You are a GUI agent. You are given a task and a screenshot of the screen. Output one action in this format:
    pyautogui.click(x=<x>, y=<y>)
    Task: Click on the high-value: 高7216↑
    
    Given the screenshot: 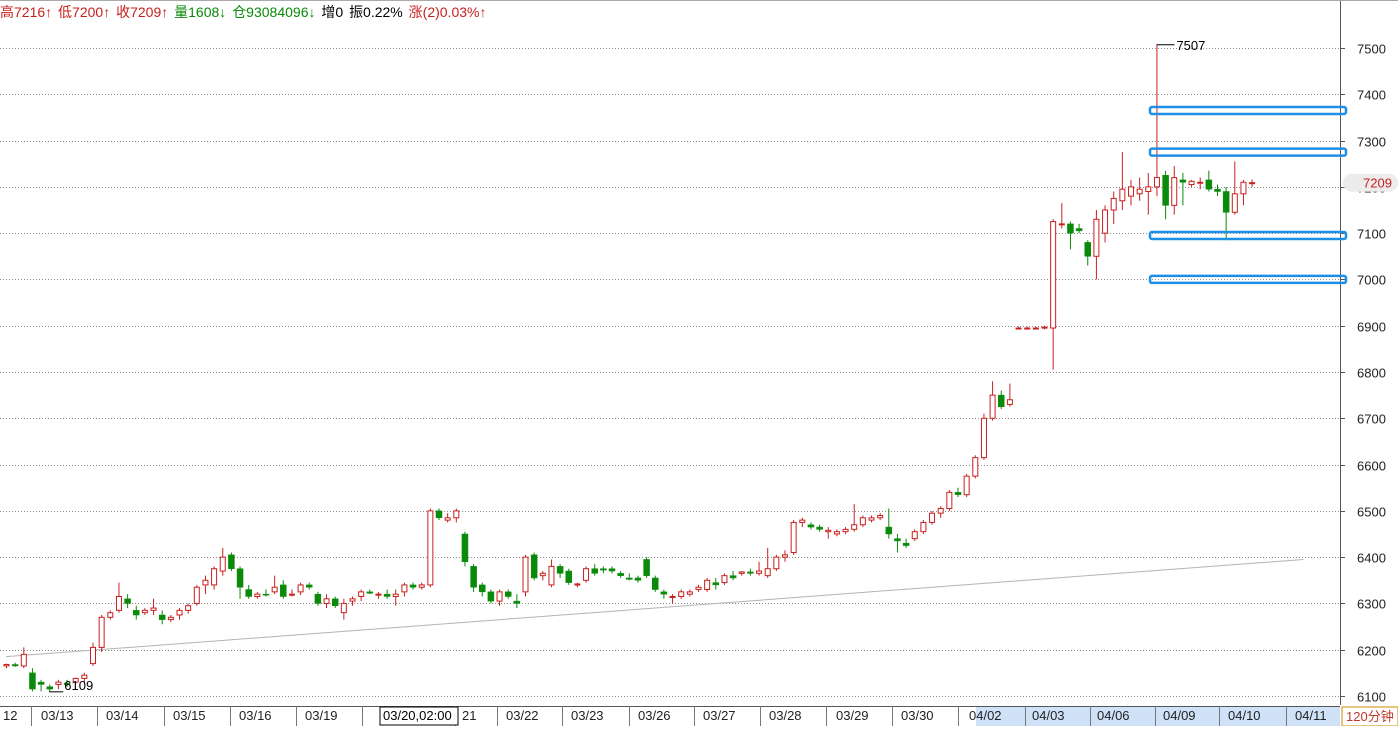 What is the action you would take?
    pyautogui.click(x=26, y=12)
    